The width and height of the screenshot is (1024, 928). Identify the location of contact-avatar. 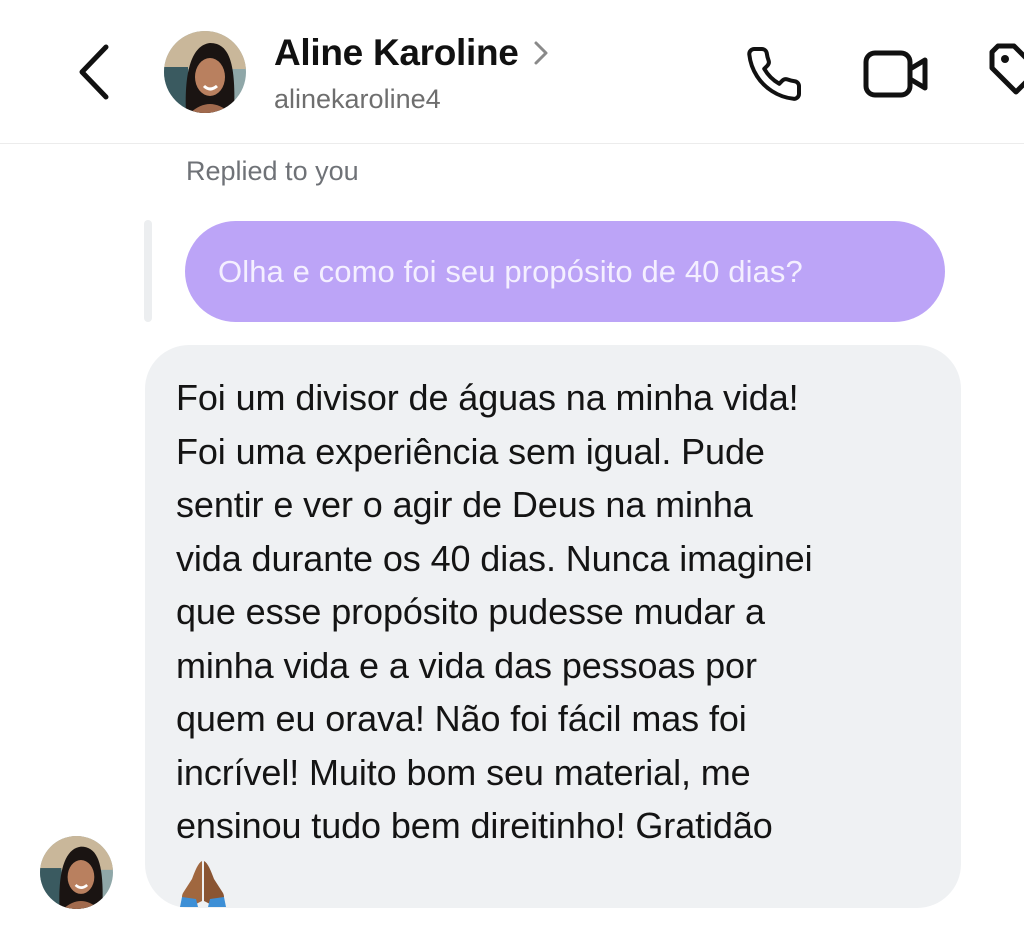
(205, 72).